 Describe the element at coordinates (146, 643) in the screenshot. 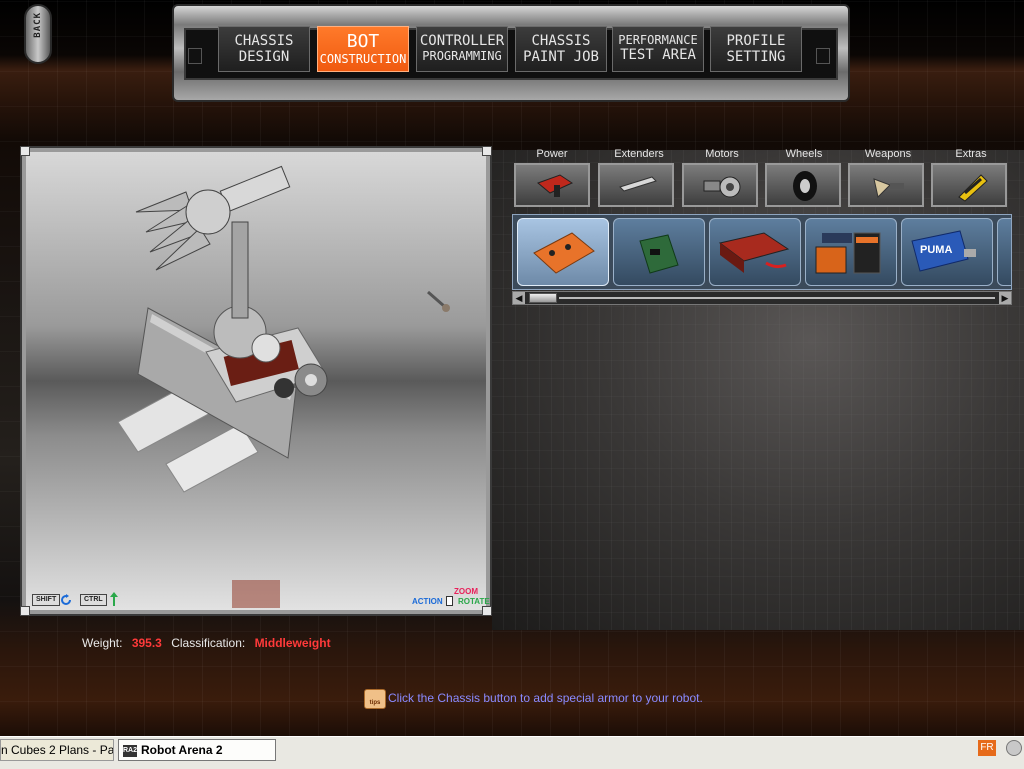

I see `weight-value: 395.3` at that location.